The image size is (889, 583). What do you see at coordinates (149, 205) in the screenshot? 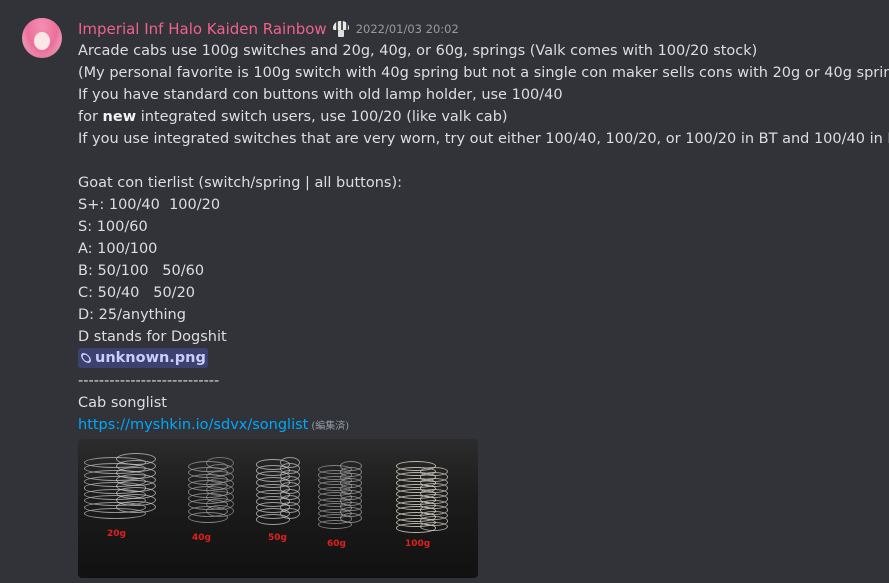
I see `text-line: S+: 100/40 100/20` at bounding box center [149, 205].